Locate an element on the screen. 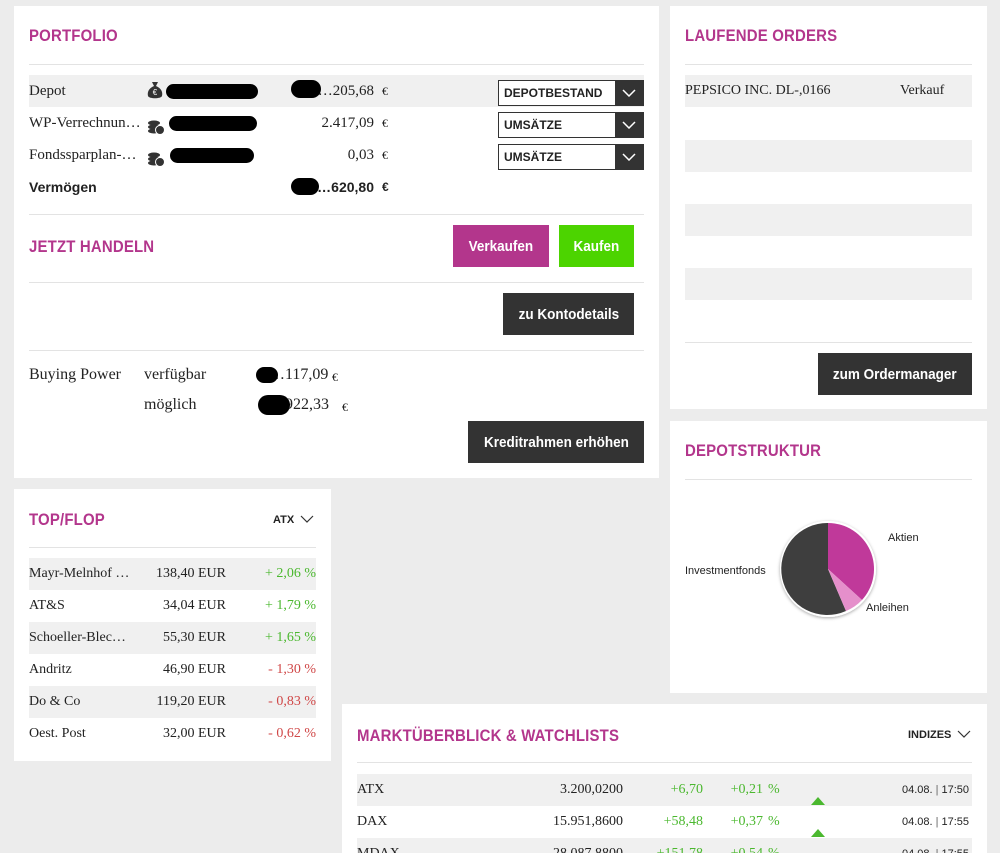 Image resolution: width=1000 pixels, height=853 pixels. order-row: PEPSICO INC. DL-,0166 Verkauf is located at coordinates (828, 91).